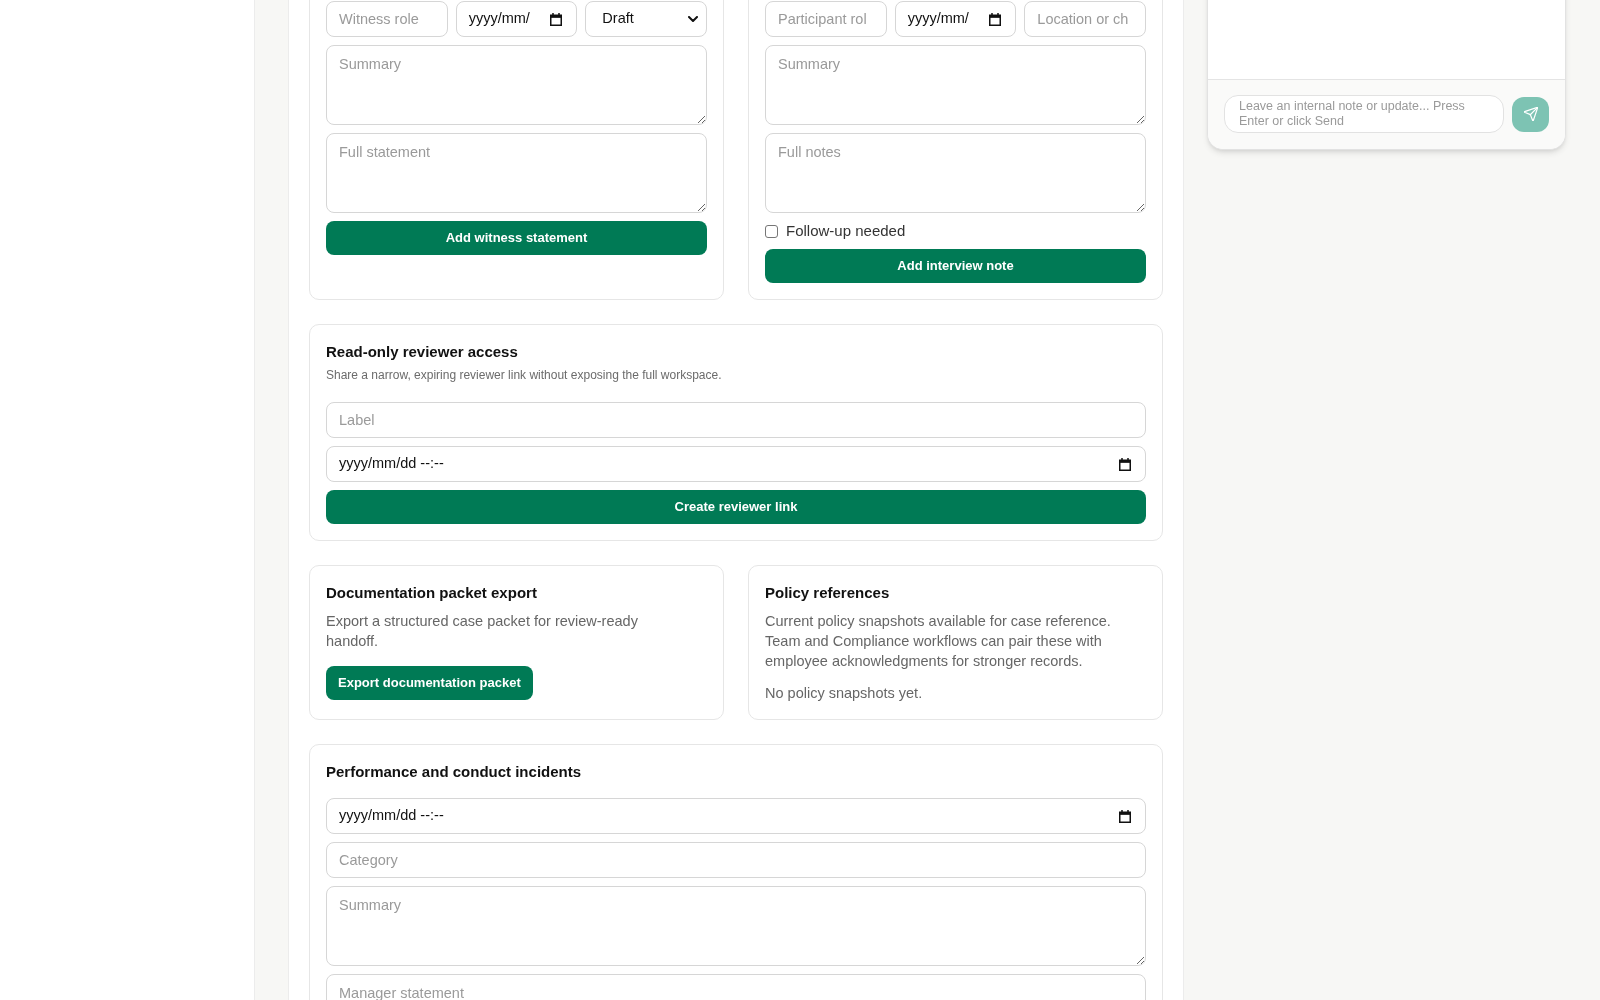  I want to click on empty-state-text: No policy snapshots yet., so click(844, 693).